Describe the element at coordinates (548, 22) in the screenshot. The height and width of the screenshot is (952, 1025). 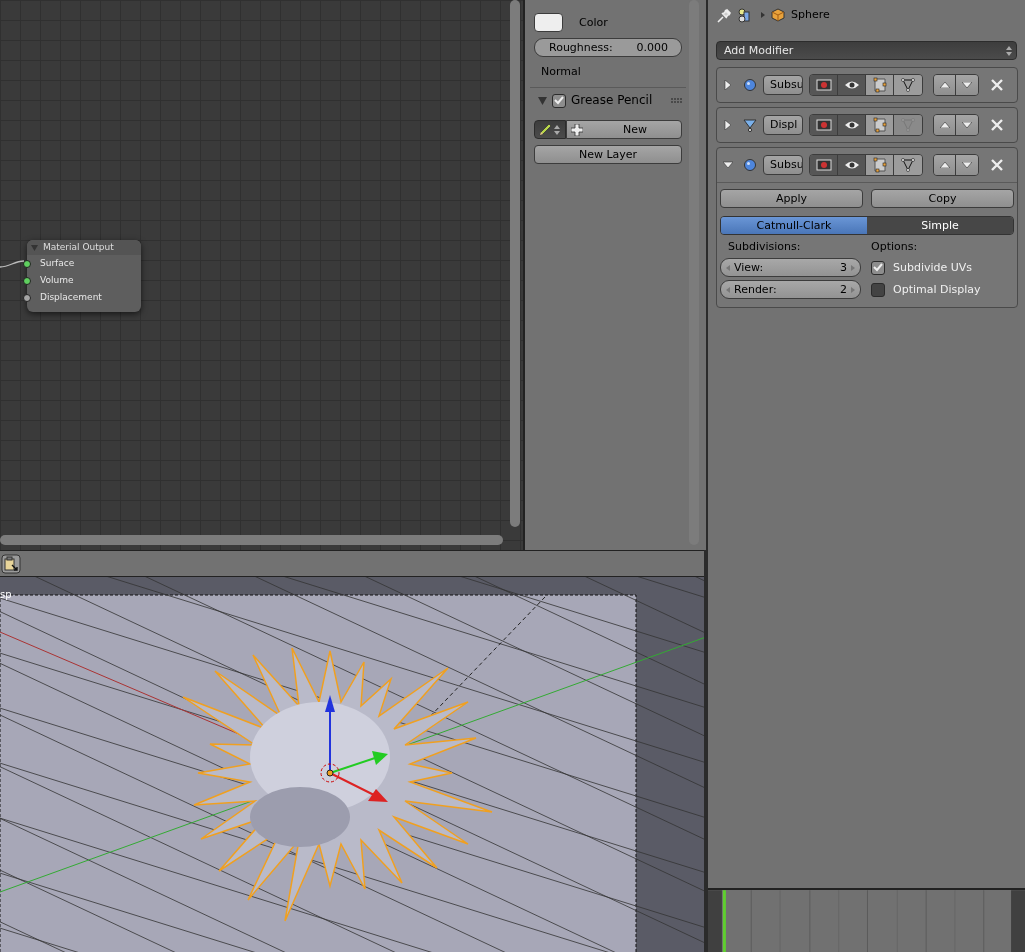
I see `color-swatch` at that location.